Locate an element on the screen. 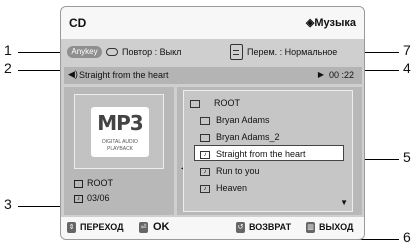 The image size is (420, 245). exit-hint: ВЫХОД is located at coordinates (336, 227).